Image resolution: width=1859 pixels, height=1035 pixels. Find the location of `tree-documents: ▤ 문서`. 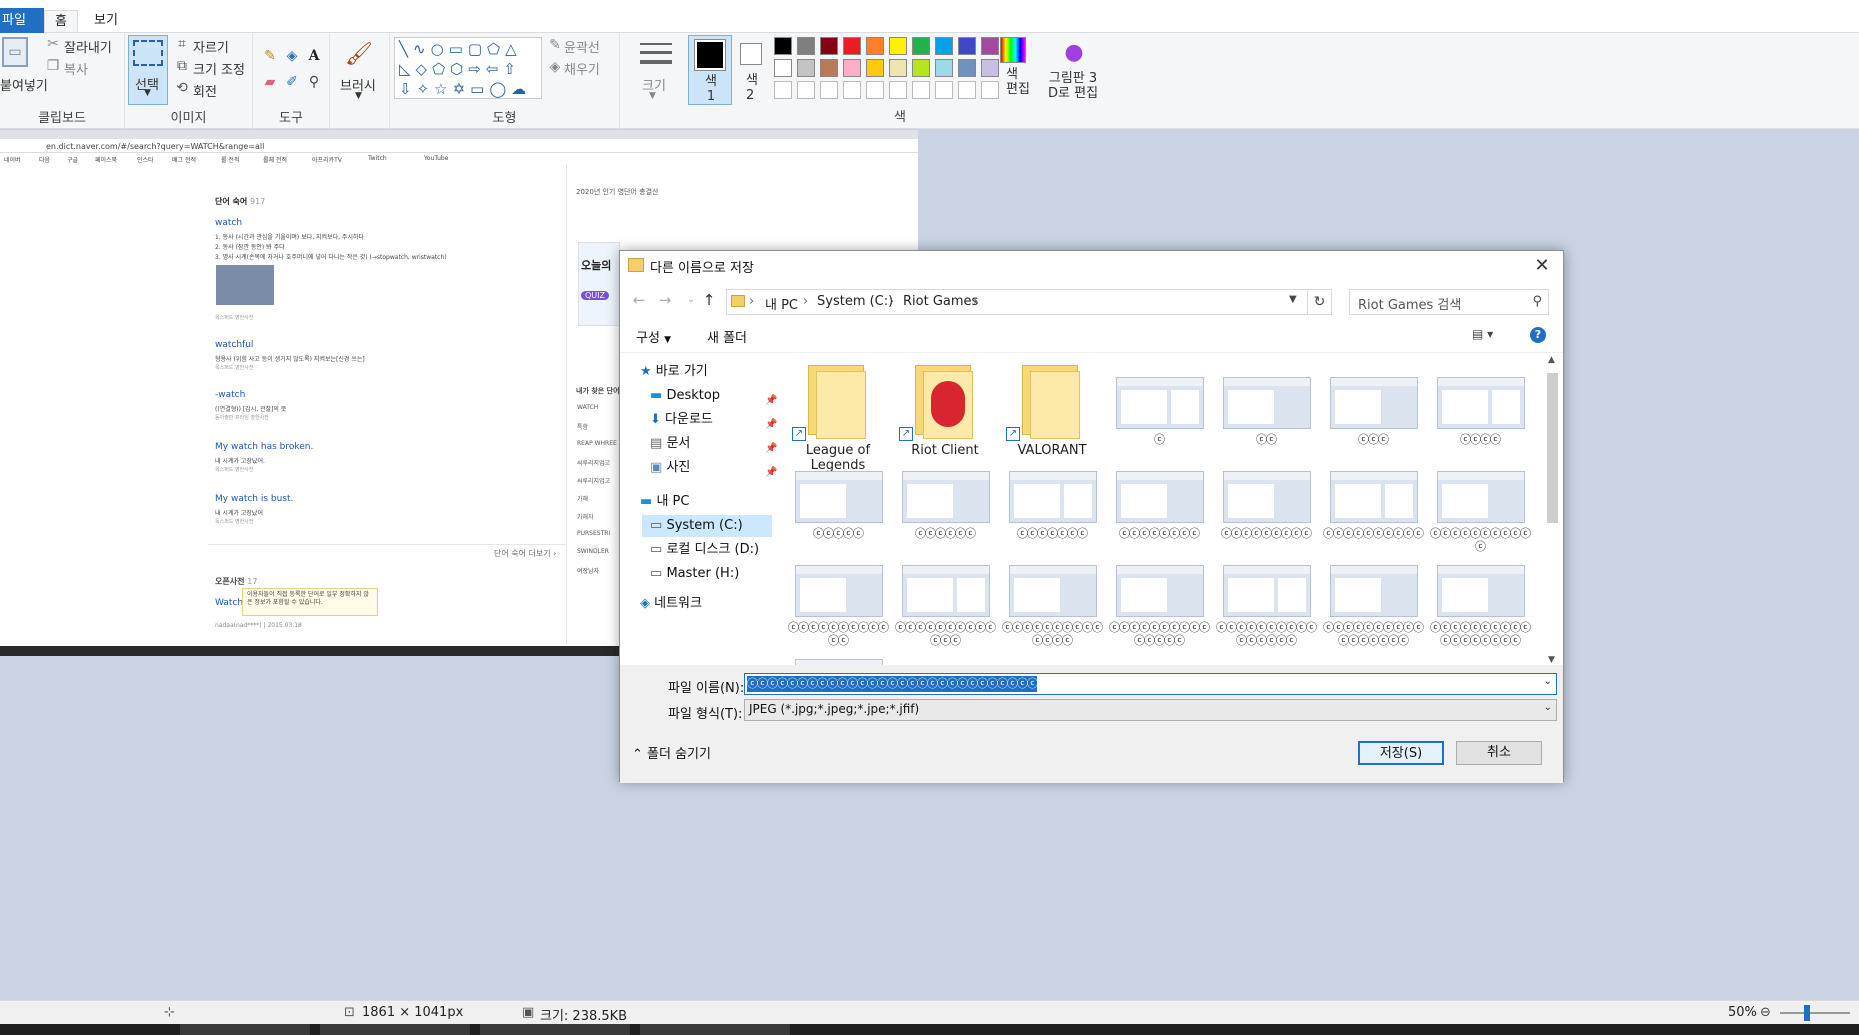

tree-documents: ▤ 문서 is located at coordinates (670, 444).